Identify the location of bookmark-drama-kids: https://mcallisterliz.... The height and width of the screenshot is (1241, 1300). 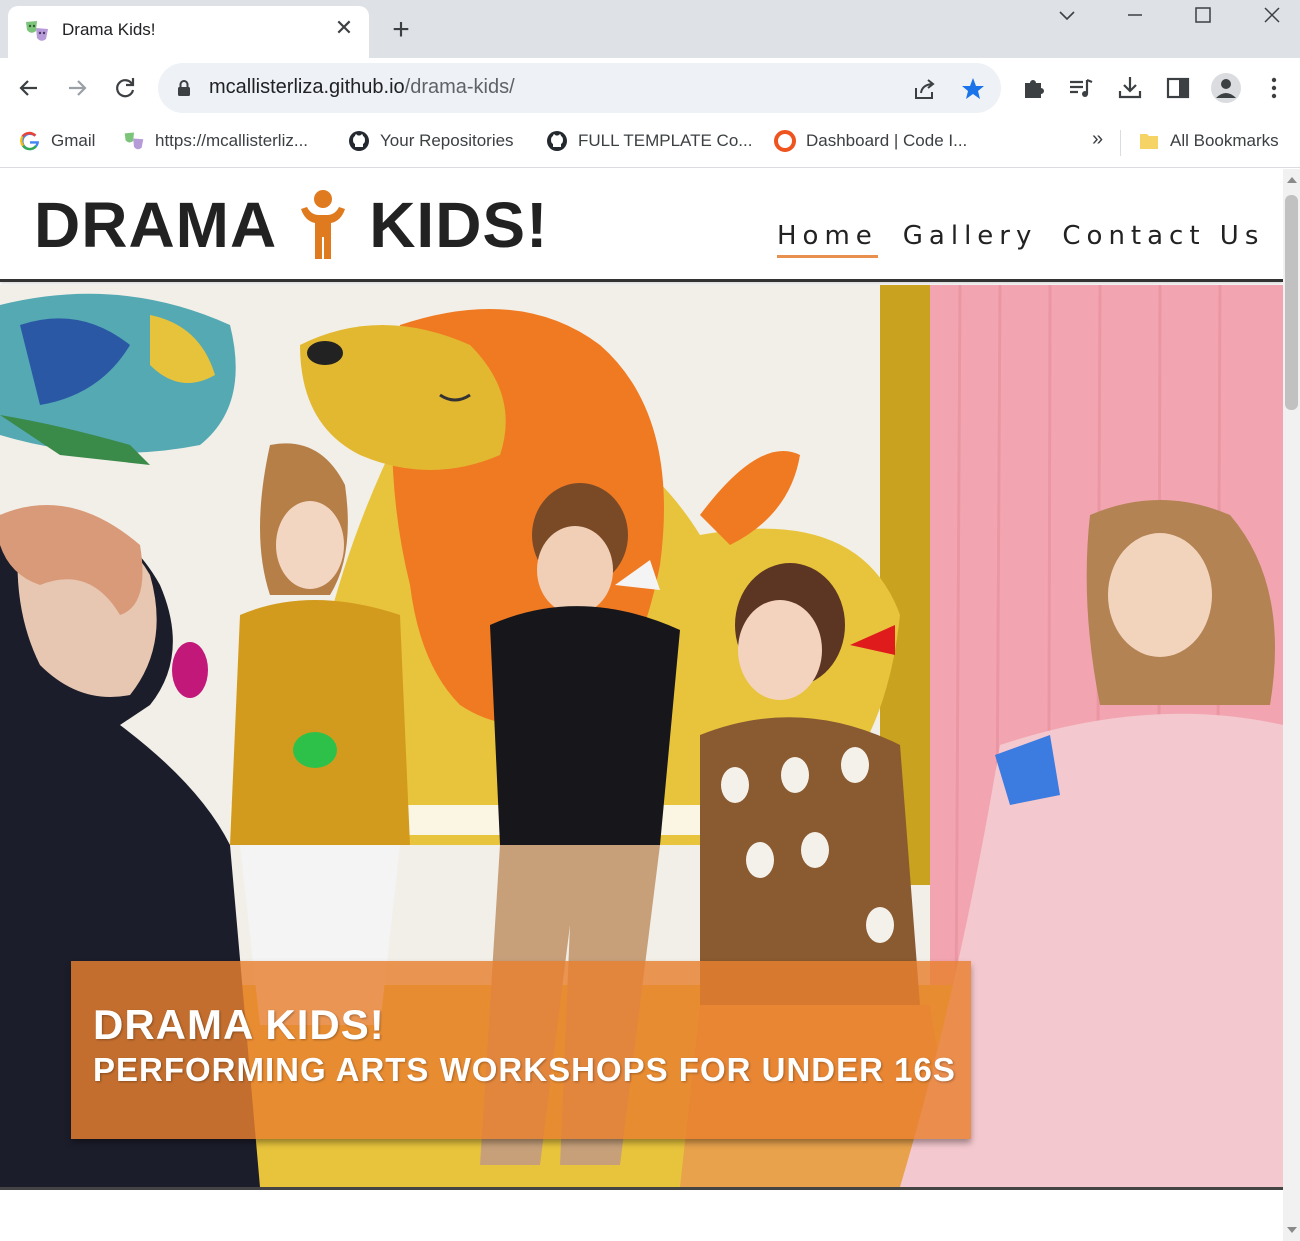
(215, 141).